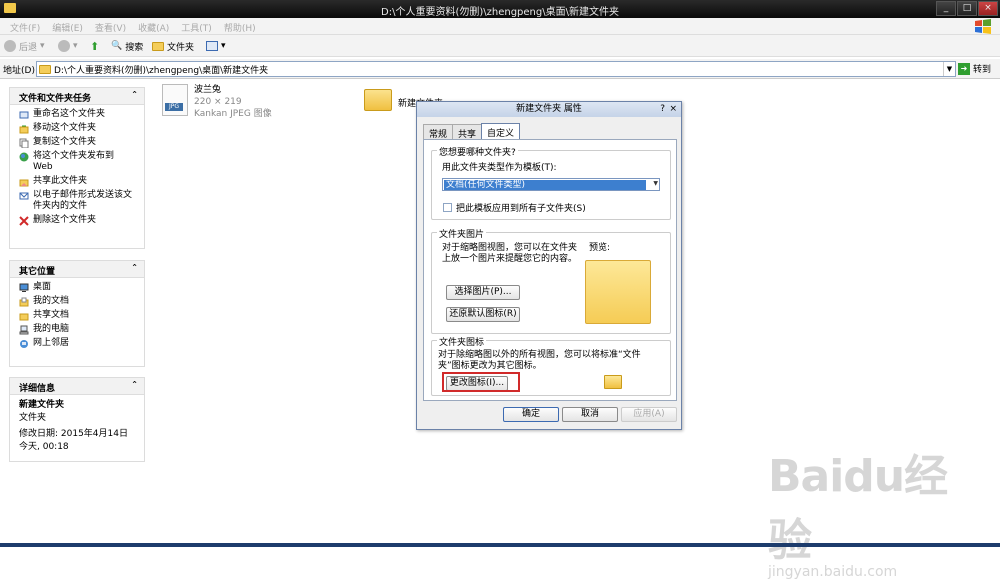 The width and height of the screenshot is (1000, 580). I want to click on places-panel-header: 其它位置 ⌃, so click(77, 269).